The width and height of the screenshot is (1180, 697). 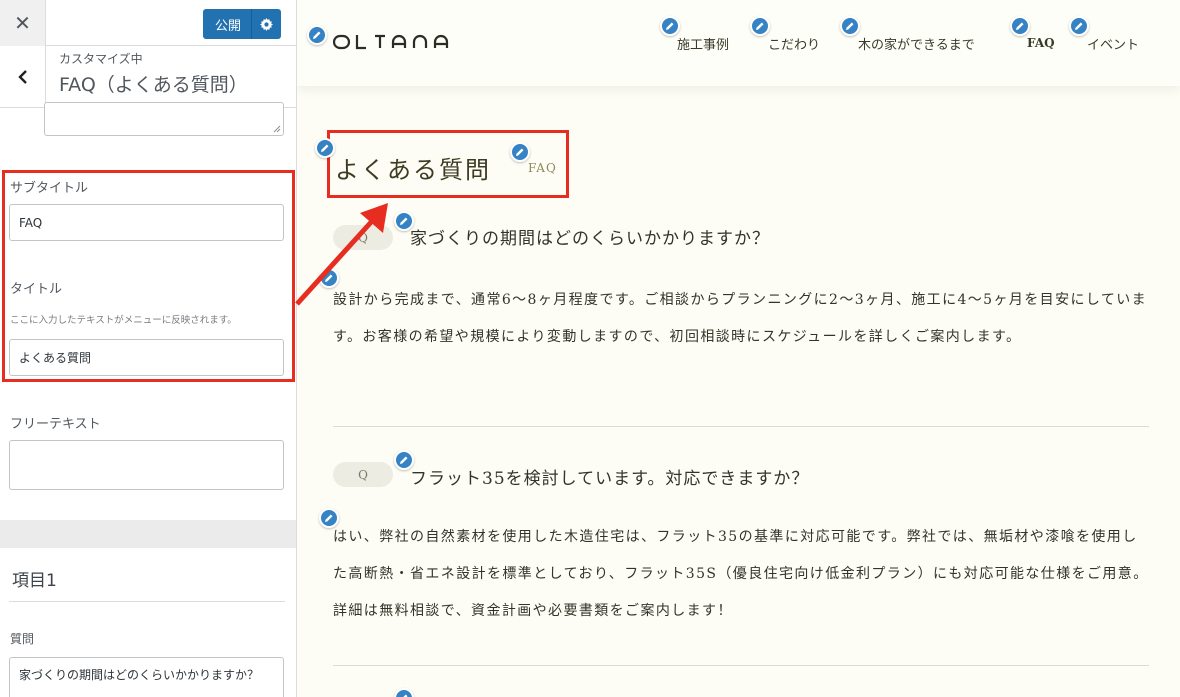 I want to click on item-divider, so click(x=147, y=601).